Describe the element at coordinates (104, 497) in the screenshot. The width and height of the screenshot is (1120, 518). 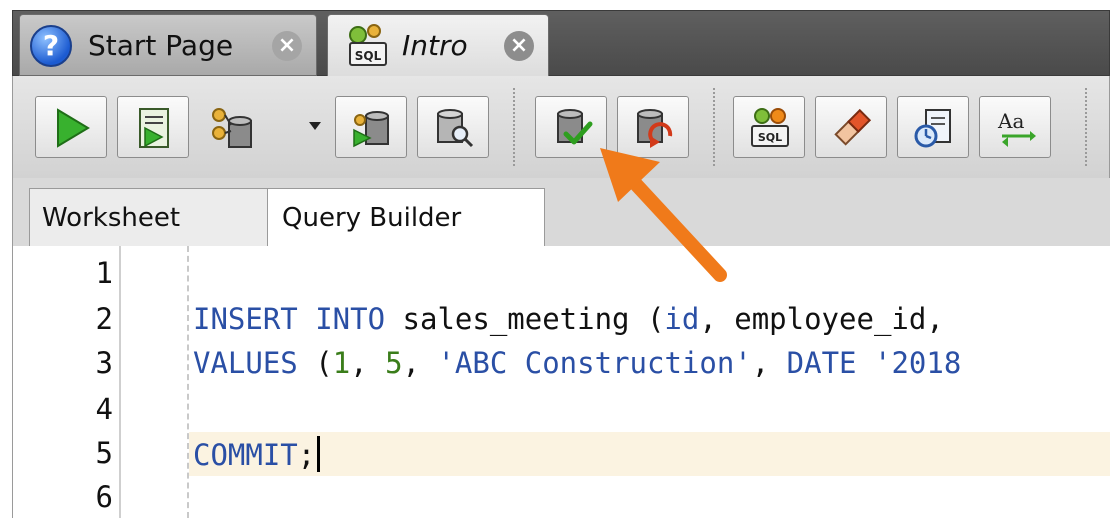
I see `line-number: 6` at that location.